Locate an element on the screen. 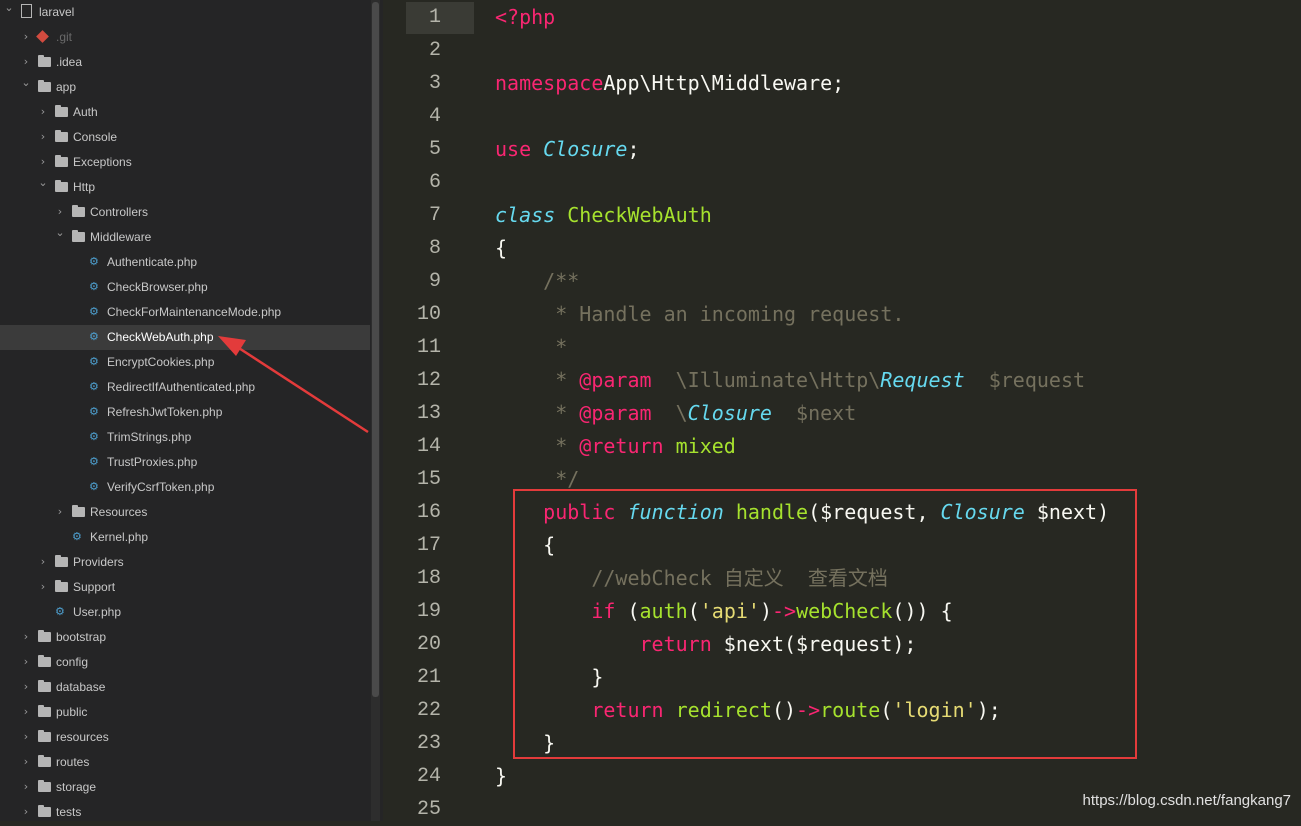  line-number: 13 is located at coordinates (428, 413).